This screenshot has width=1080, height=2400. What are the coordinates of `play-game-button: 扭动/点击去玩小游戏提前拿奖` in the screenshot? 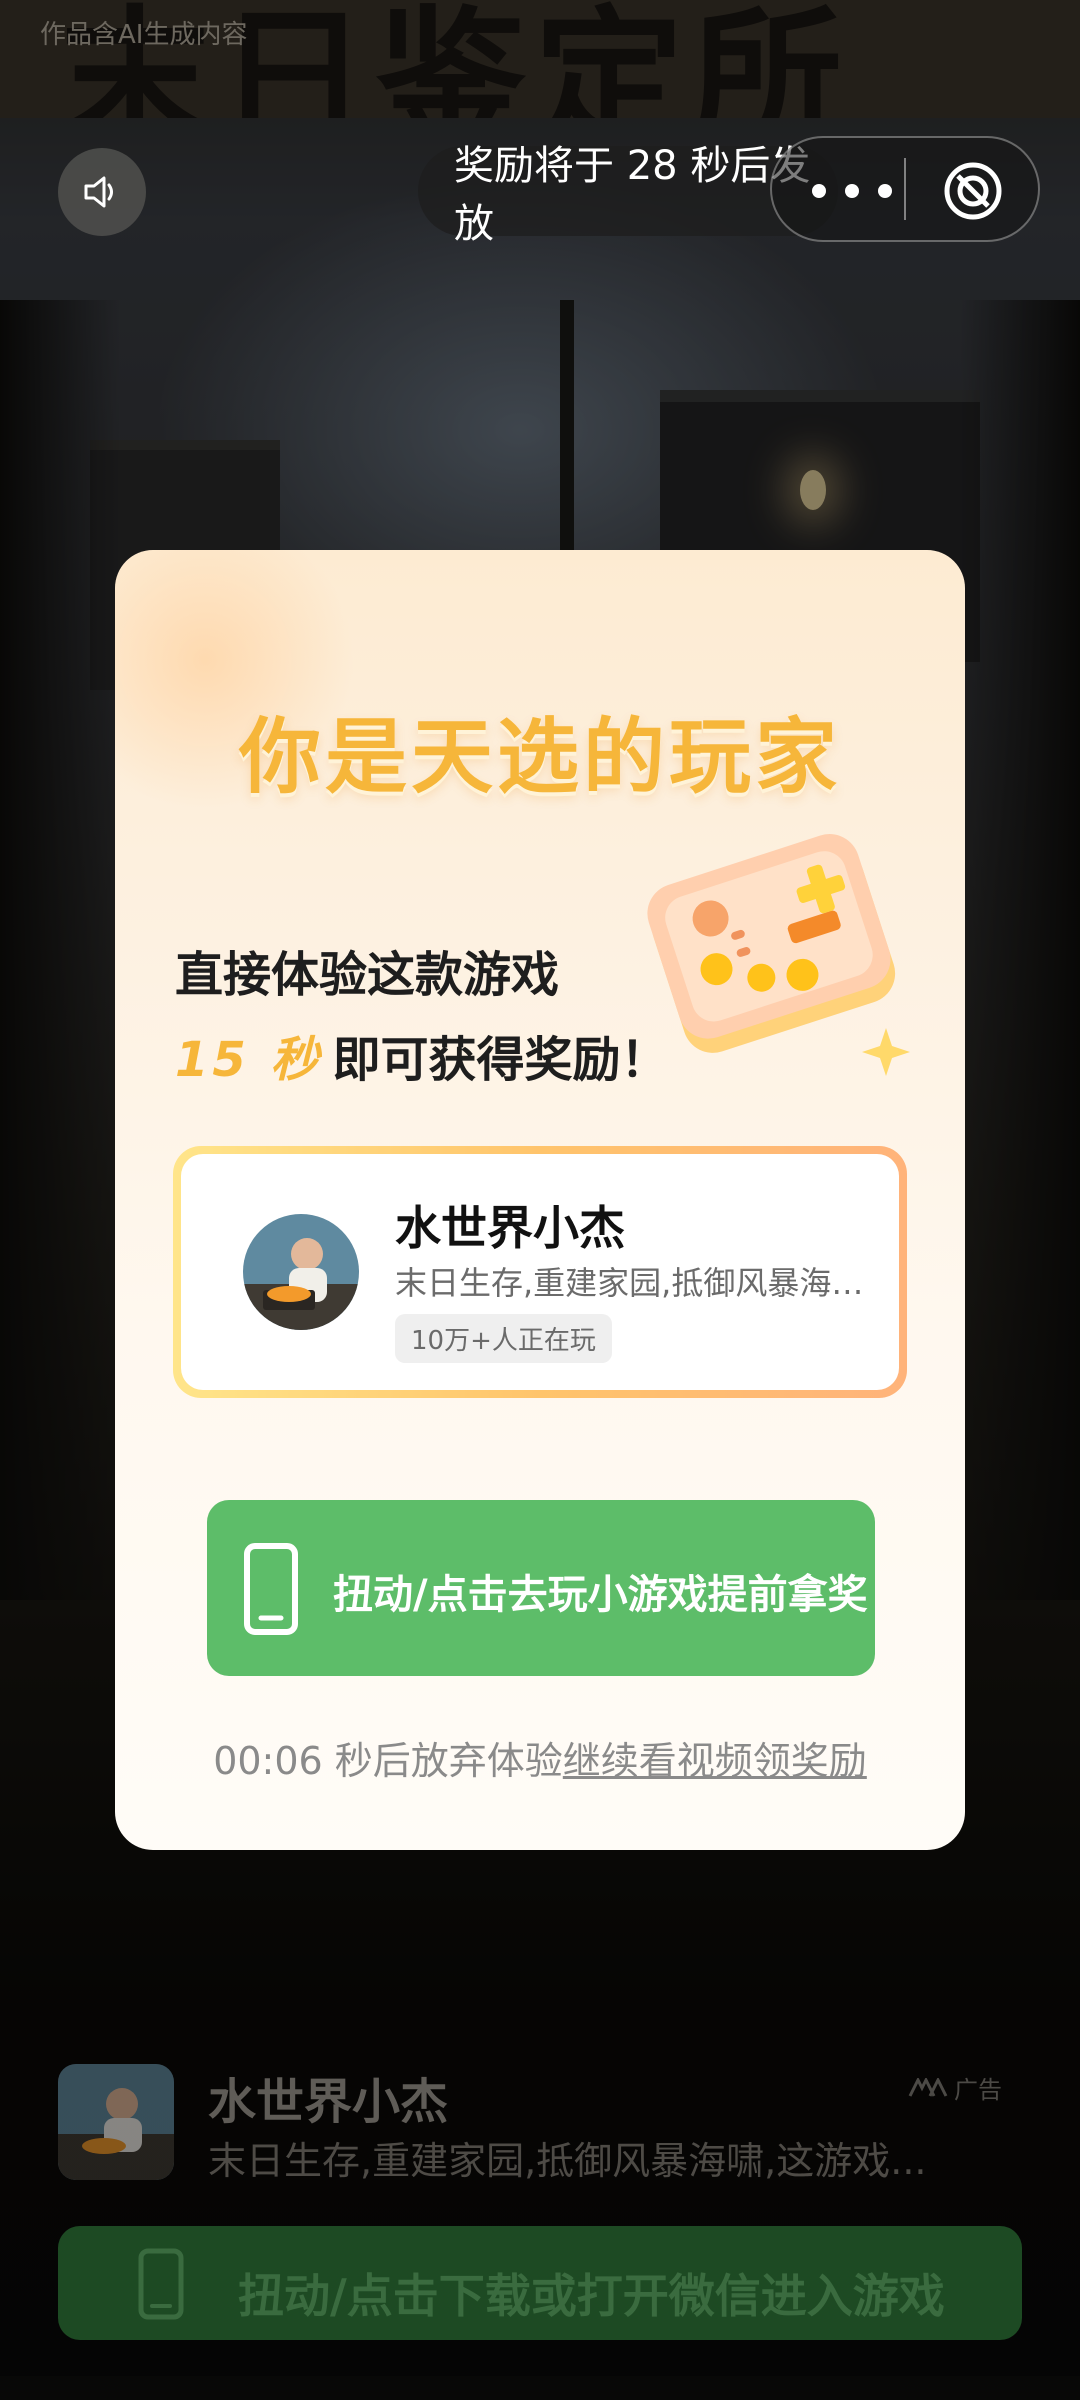 It's located at (541, 1588).